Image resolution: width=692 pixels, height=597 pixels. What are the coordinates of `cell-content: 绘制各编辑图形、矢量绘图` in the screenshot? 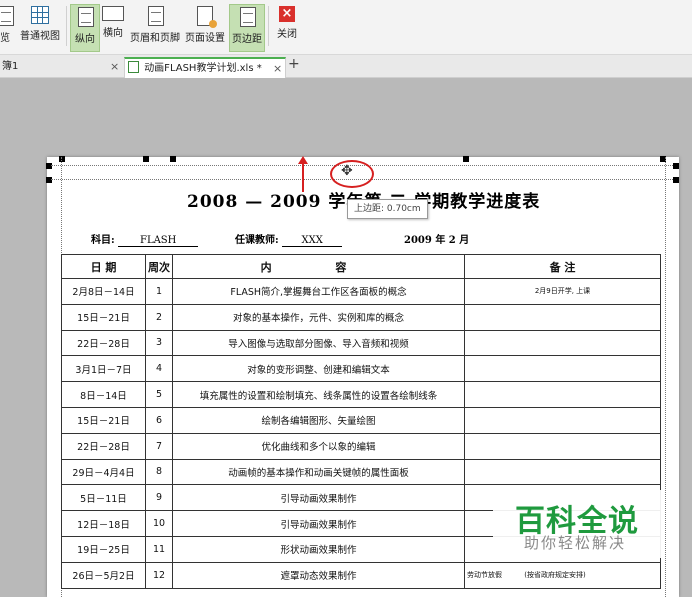 It's located at (318, 420).